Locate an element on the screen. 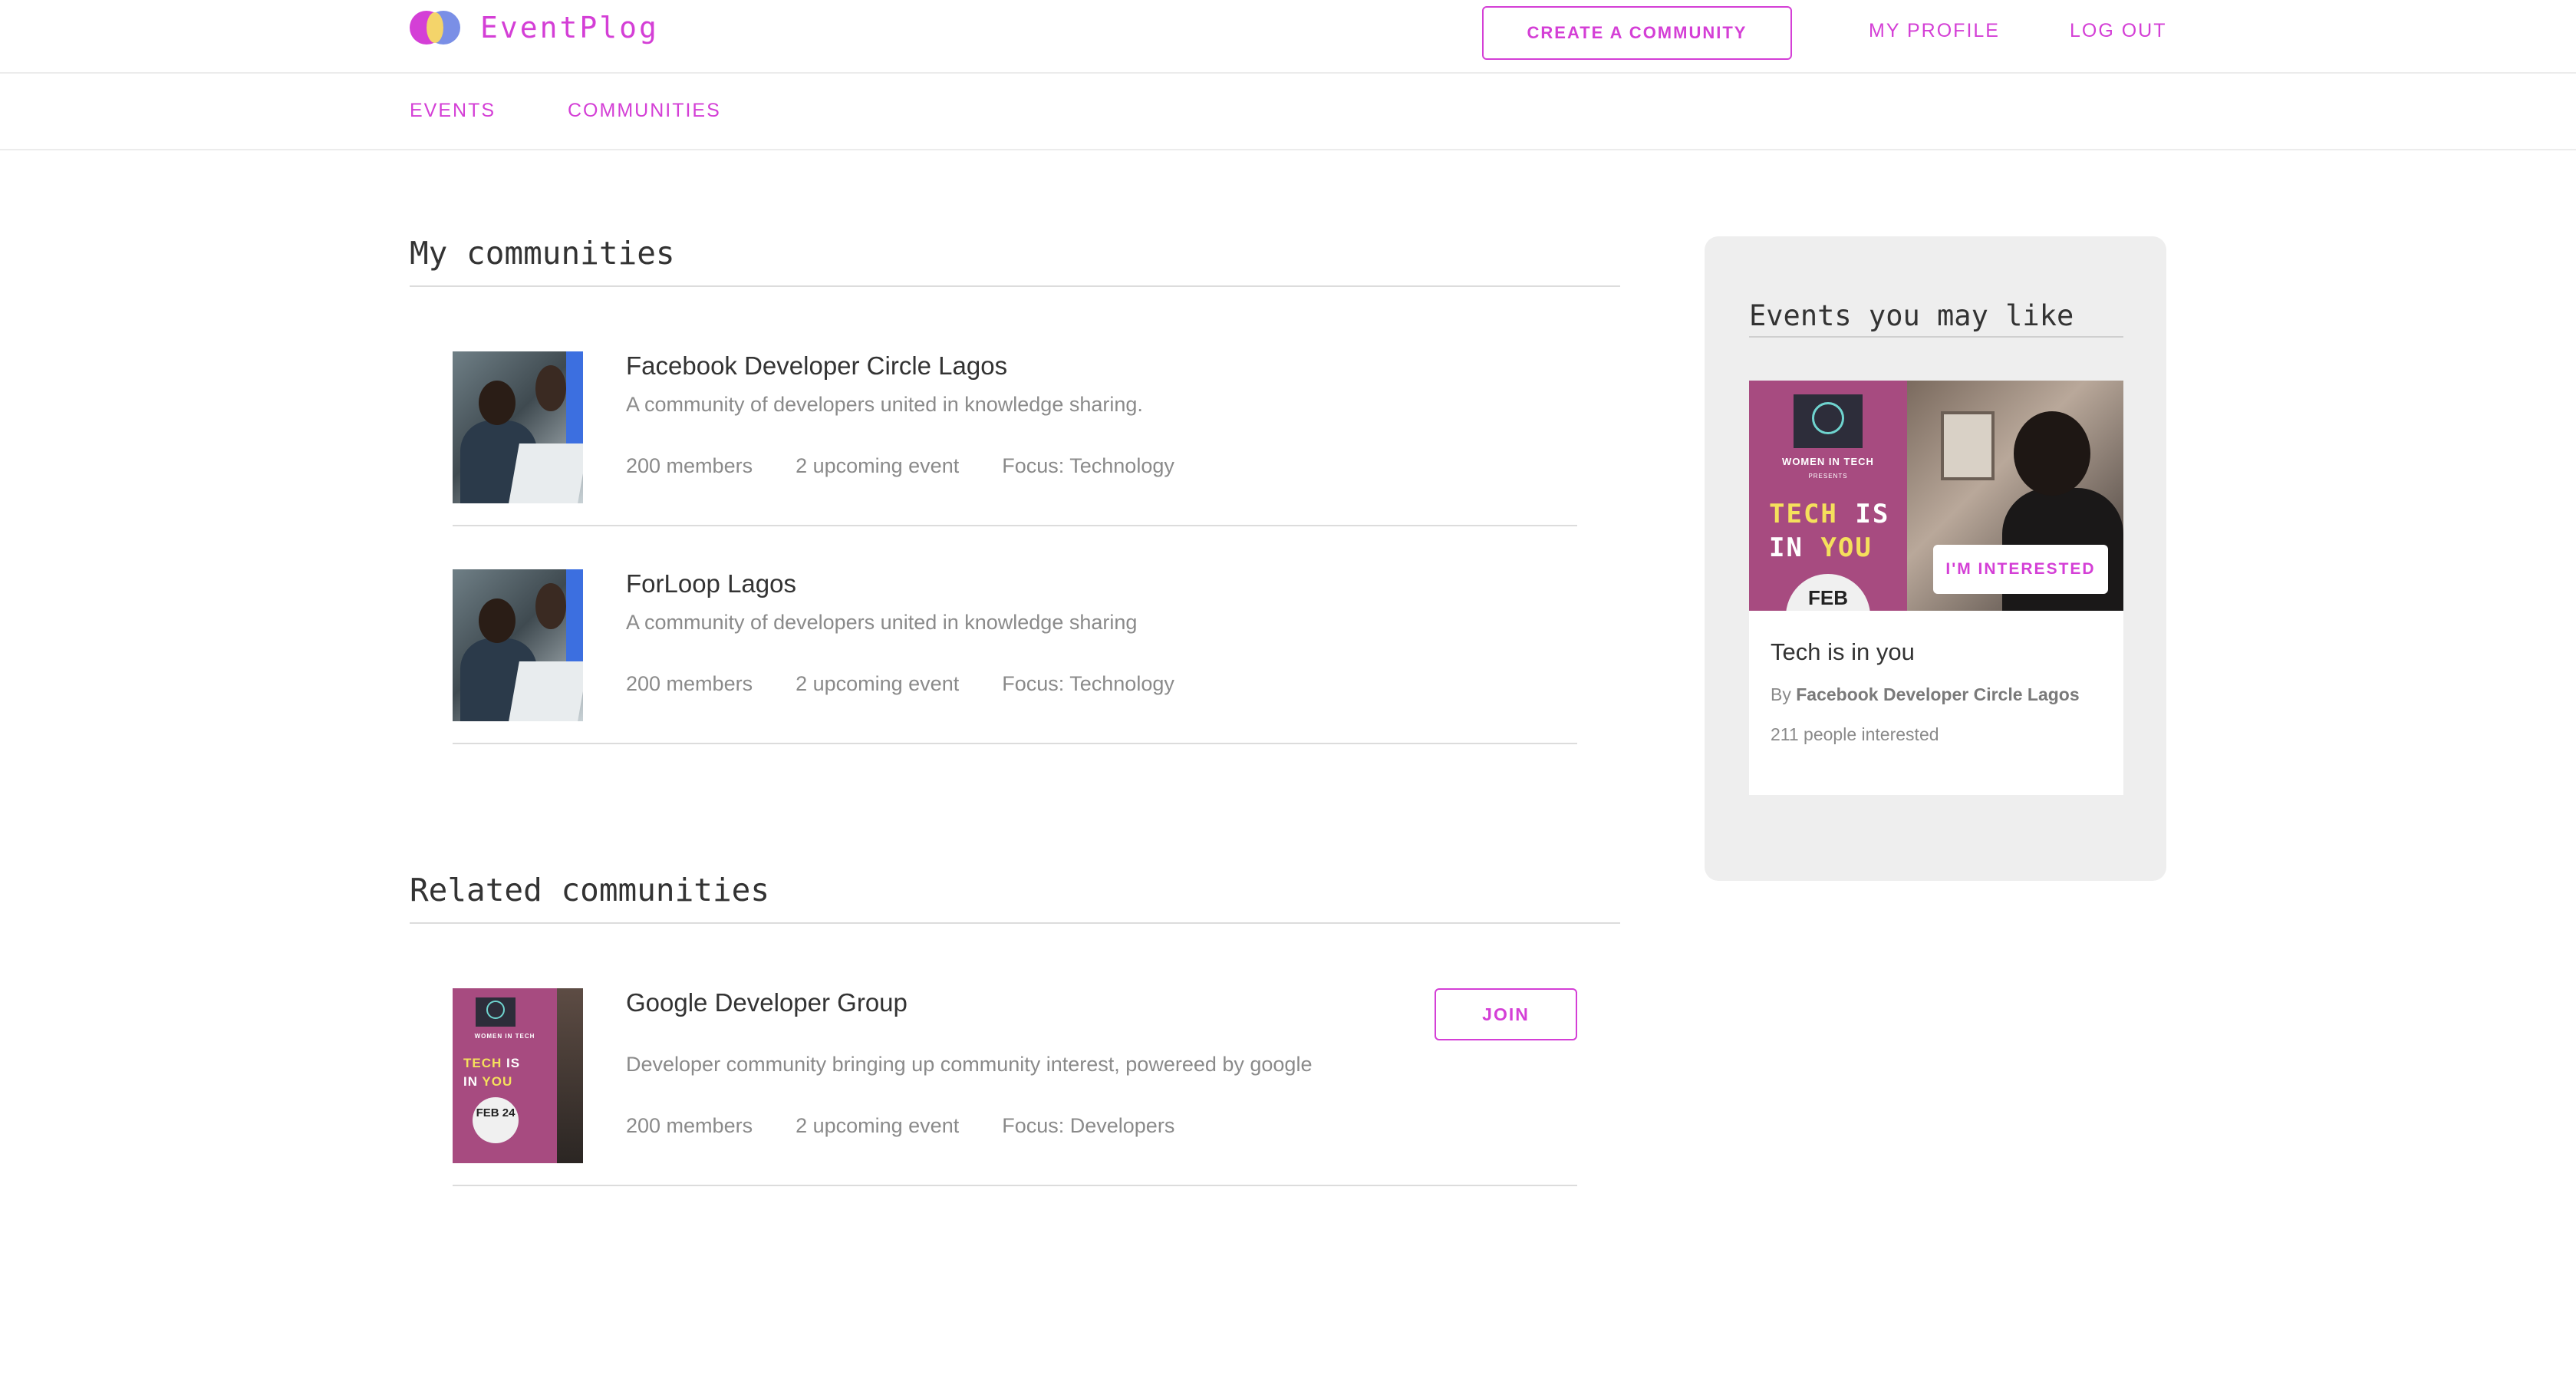  join-button: JOIN is located at coordinates (1506, 1014).